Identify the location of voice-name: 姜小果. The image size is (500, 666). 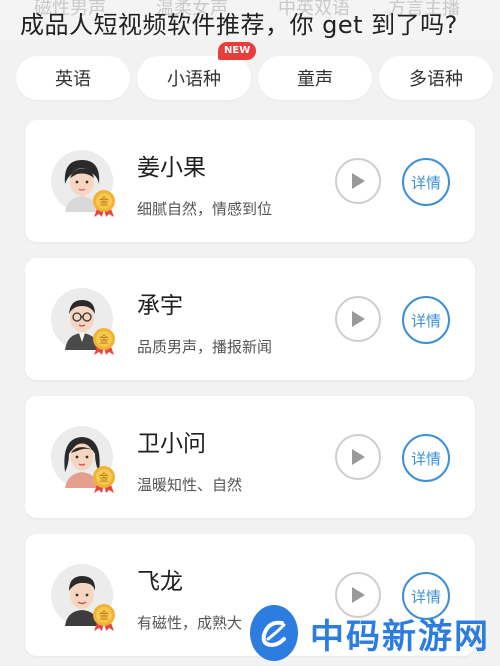
(171, 168).